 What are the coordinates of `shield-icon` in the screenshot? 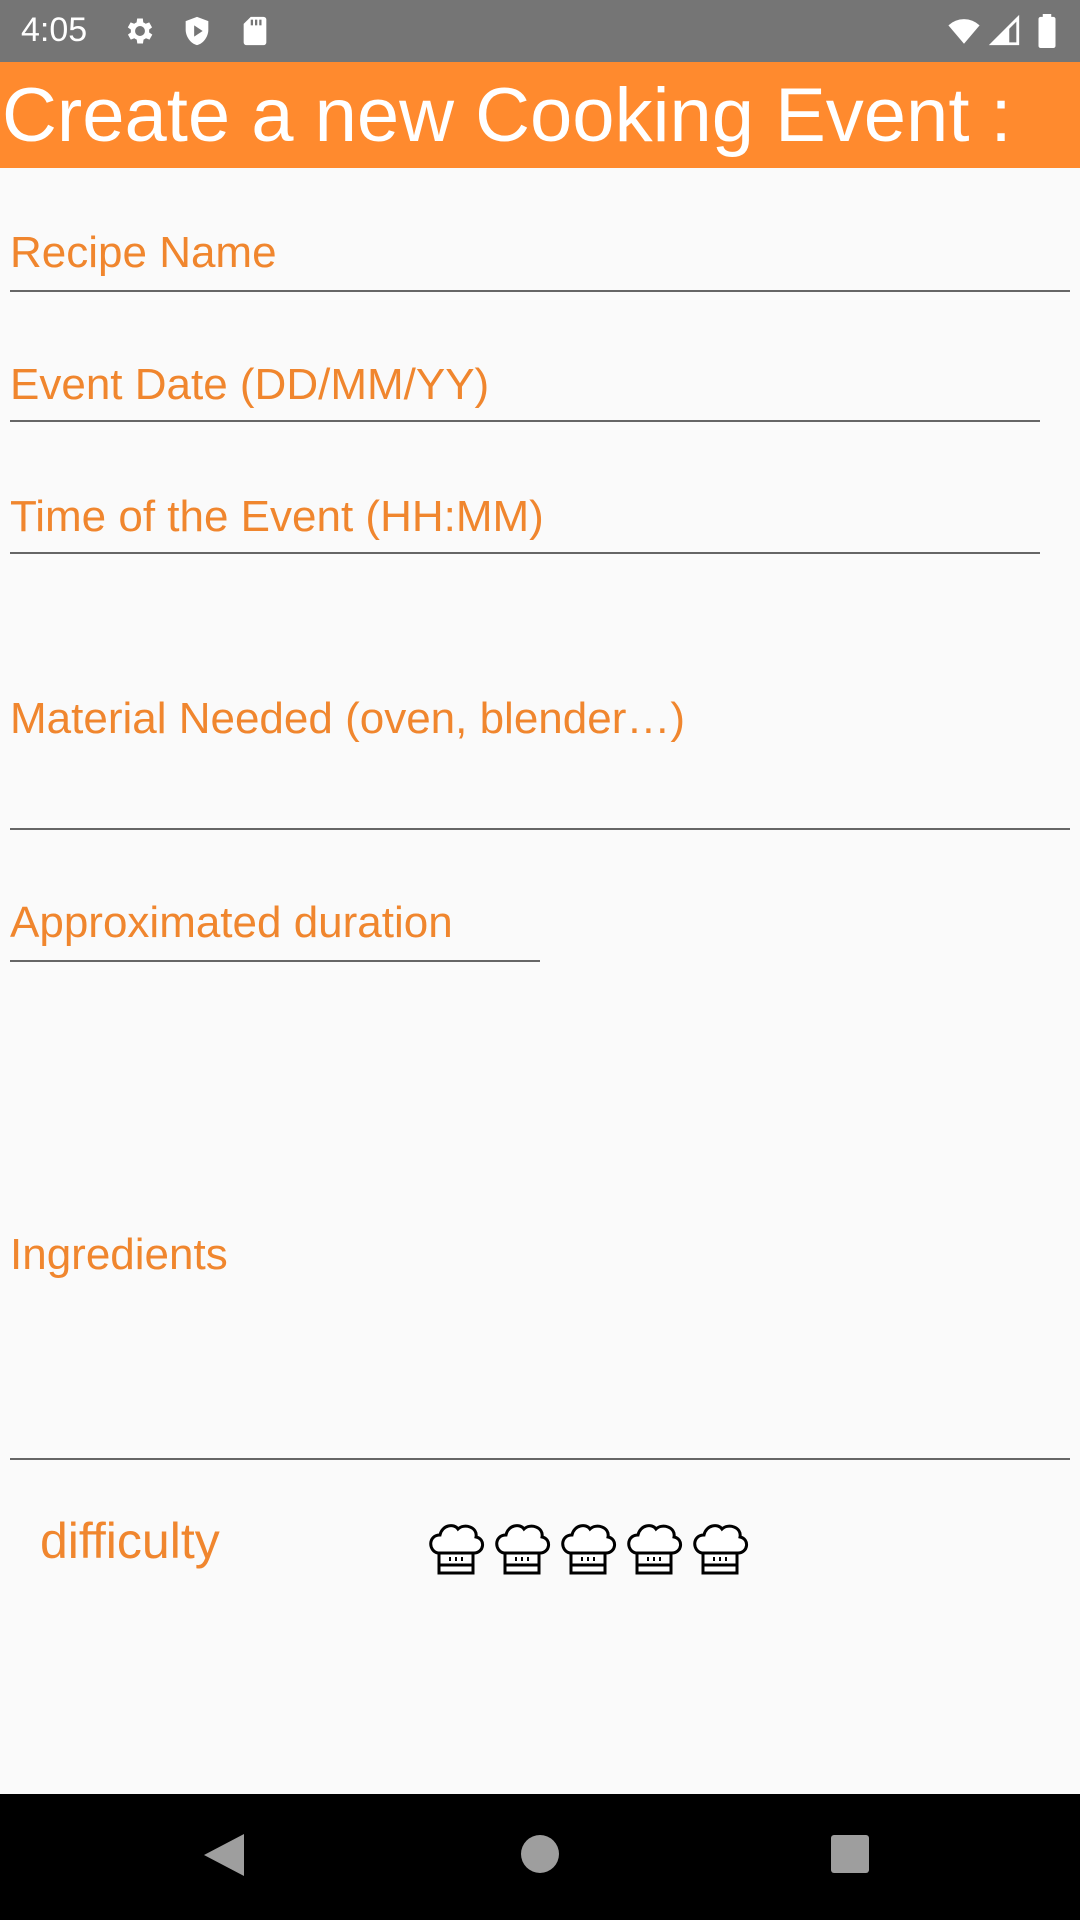 It's located at (197, 31).